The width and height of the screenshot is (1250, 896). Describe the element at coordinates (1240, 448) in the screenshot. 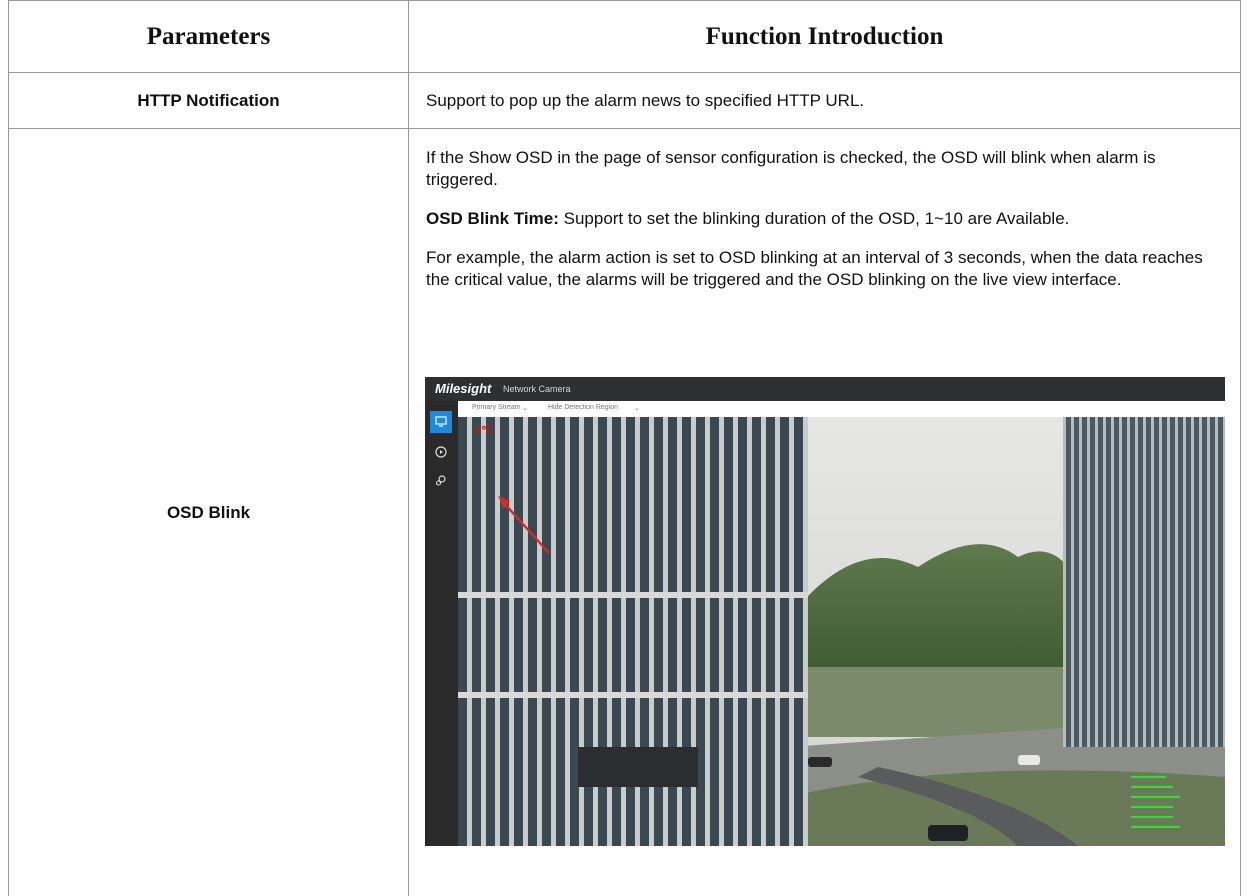

I see `table-border-right` at that location.